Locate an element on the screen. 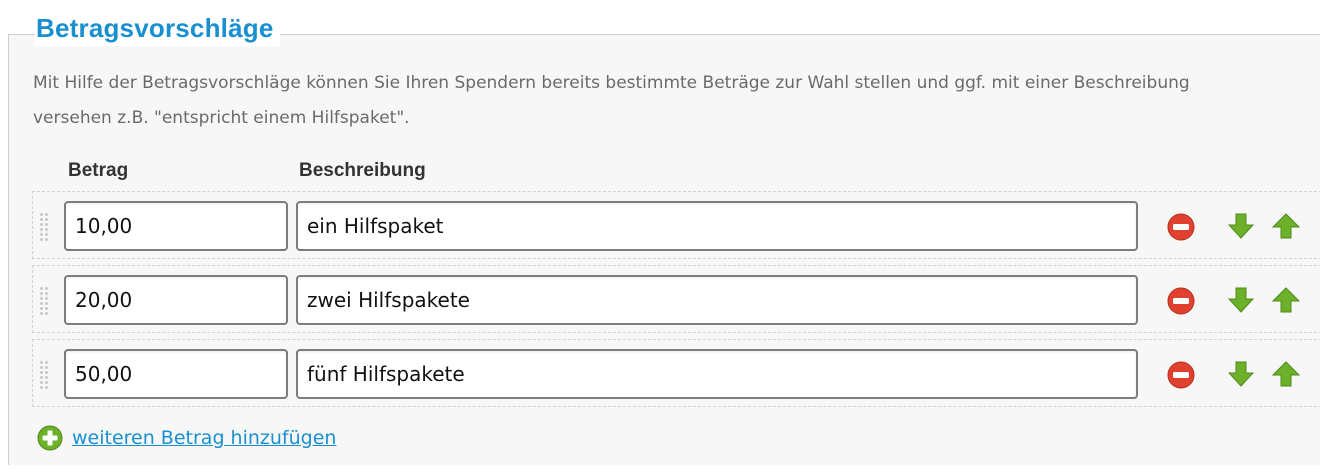  amount-row: 20,00 zwei Hilfspakete is located at coordinates (676, 299).